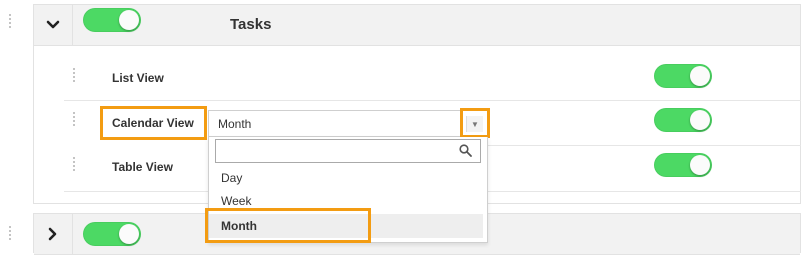  I want to click on chevron-down-icon, so click(53, 24).